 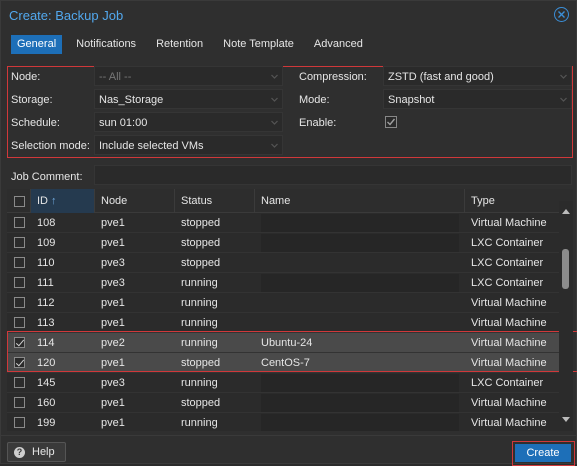 I want to click on node-combobox: -- All --, so click(x=188, y=76).